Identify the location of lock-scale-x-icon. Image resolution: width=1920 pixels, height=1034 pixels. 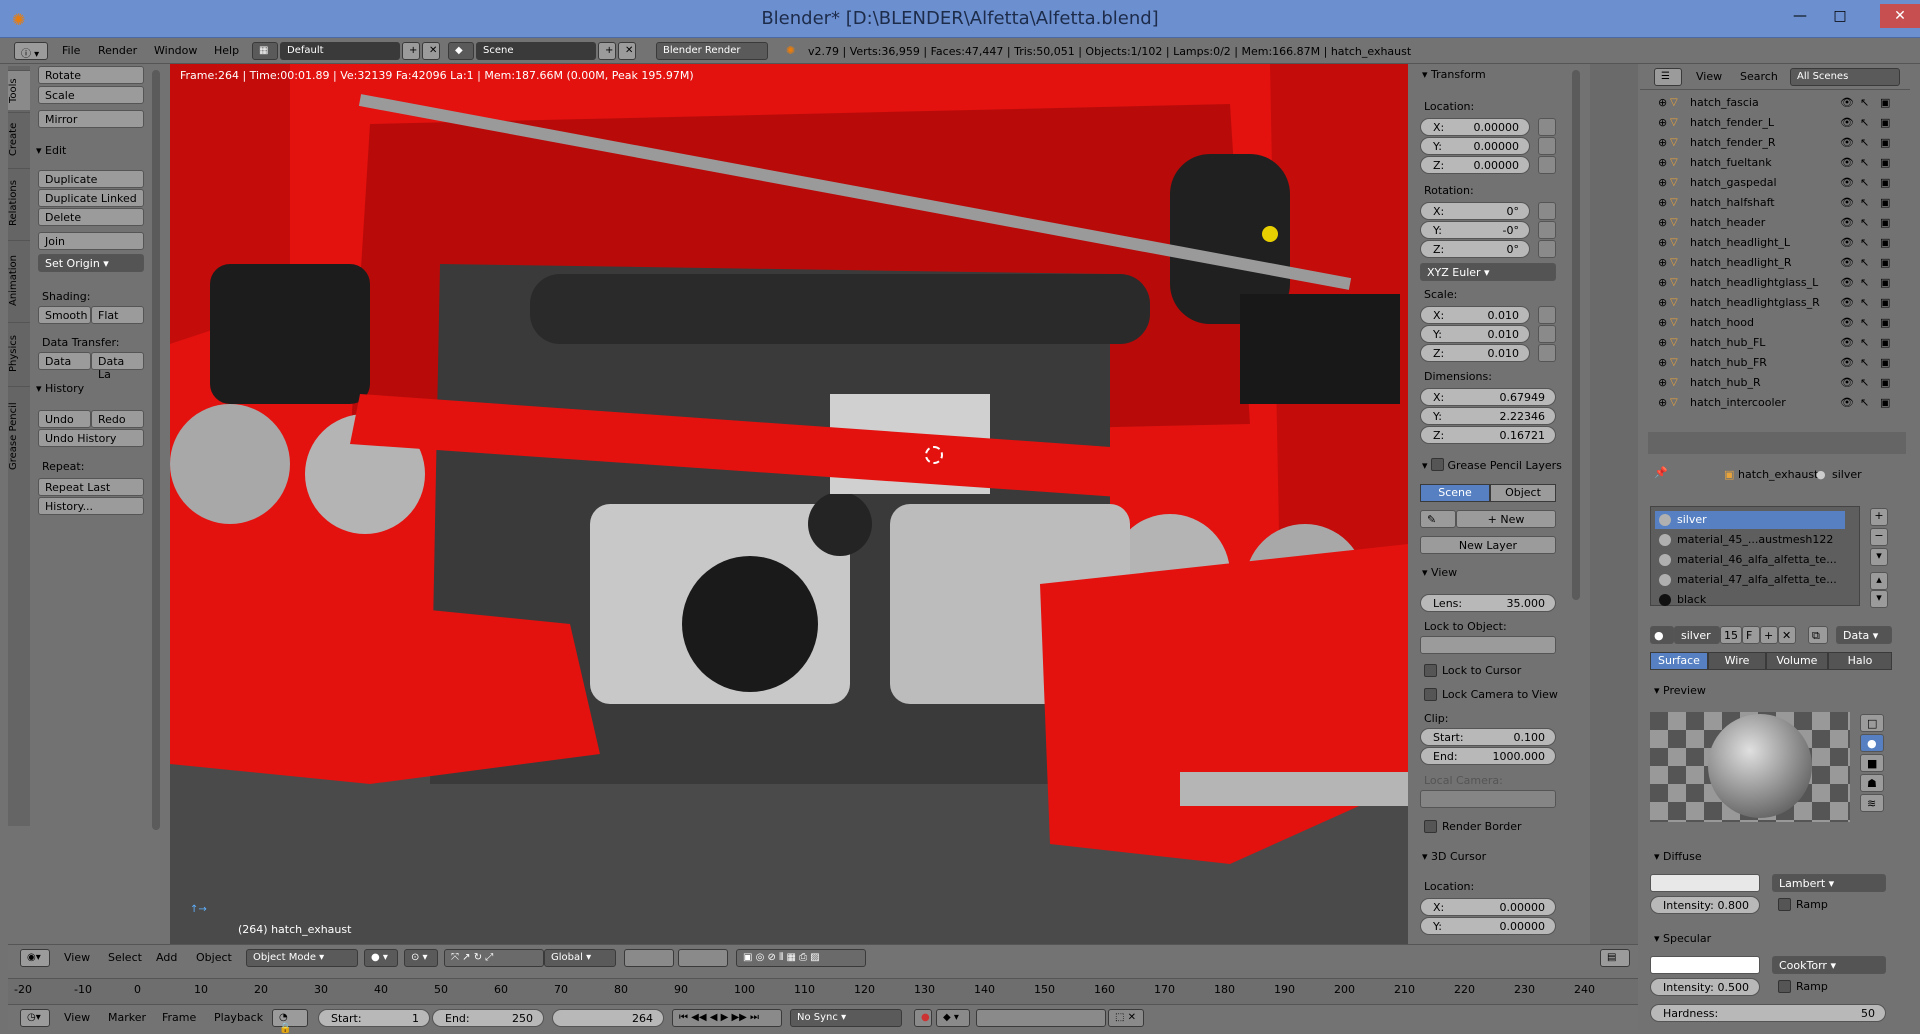
(1547, 315).